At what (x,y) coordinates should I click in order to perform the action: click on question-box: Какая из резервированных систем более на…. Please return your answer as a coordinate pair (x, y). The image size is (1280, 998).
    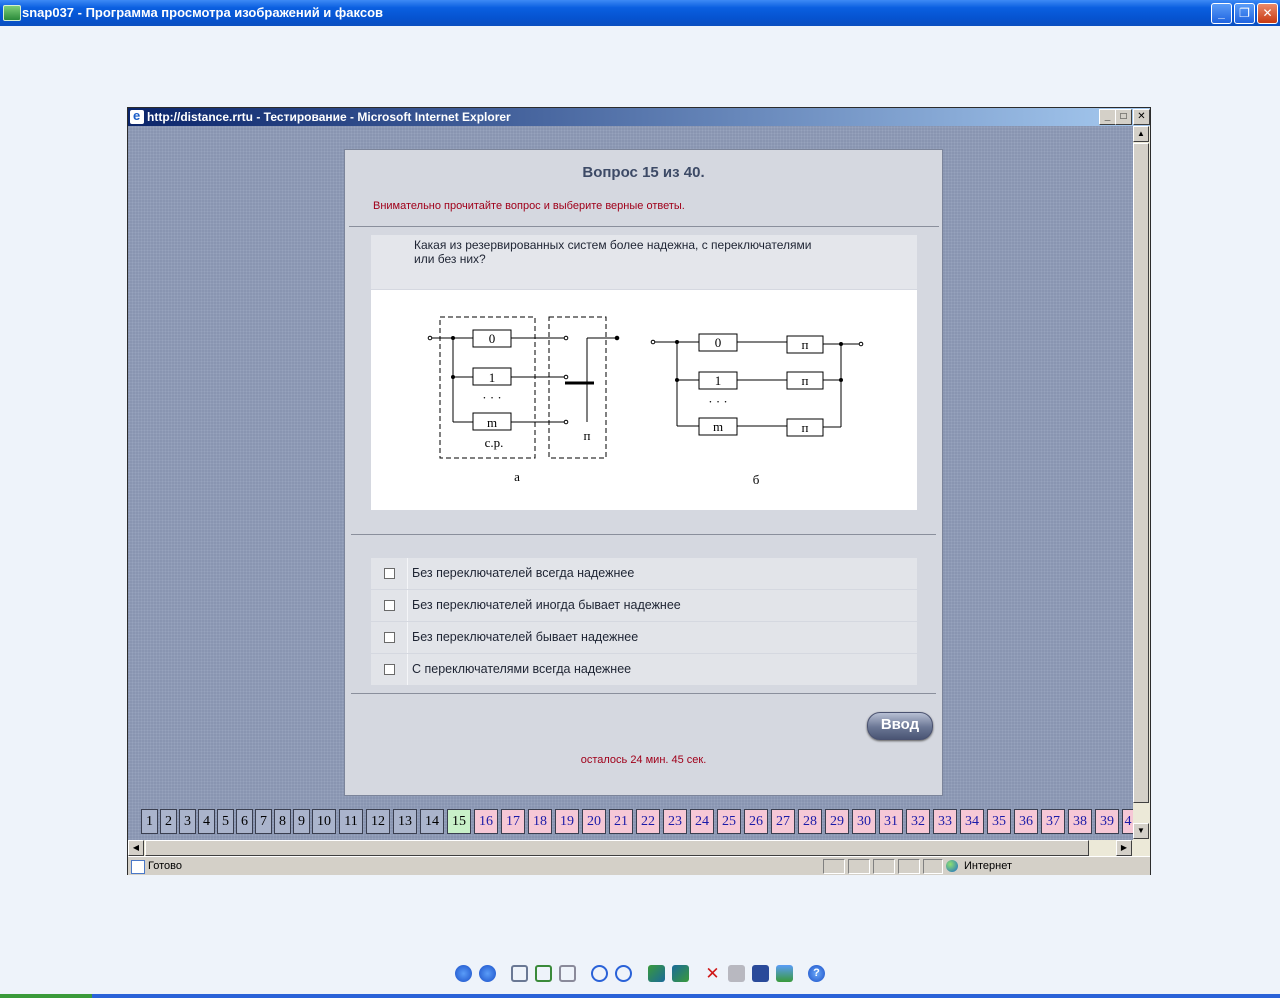
    Looking at the image, I should click on (644, 262).